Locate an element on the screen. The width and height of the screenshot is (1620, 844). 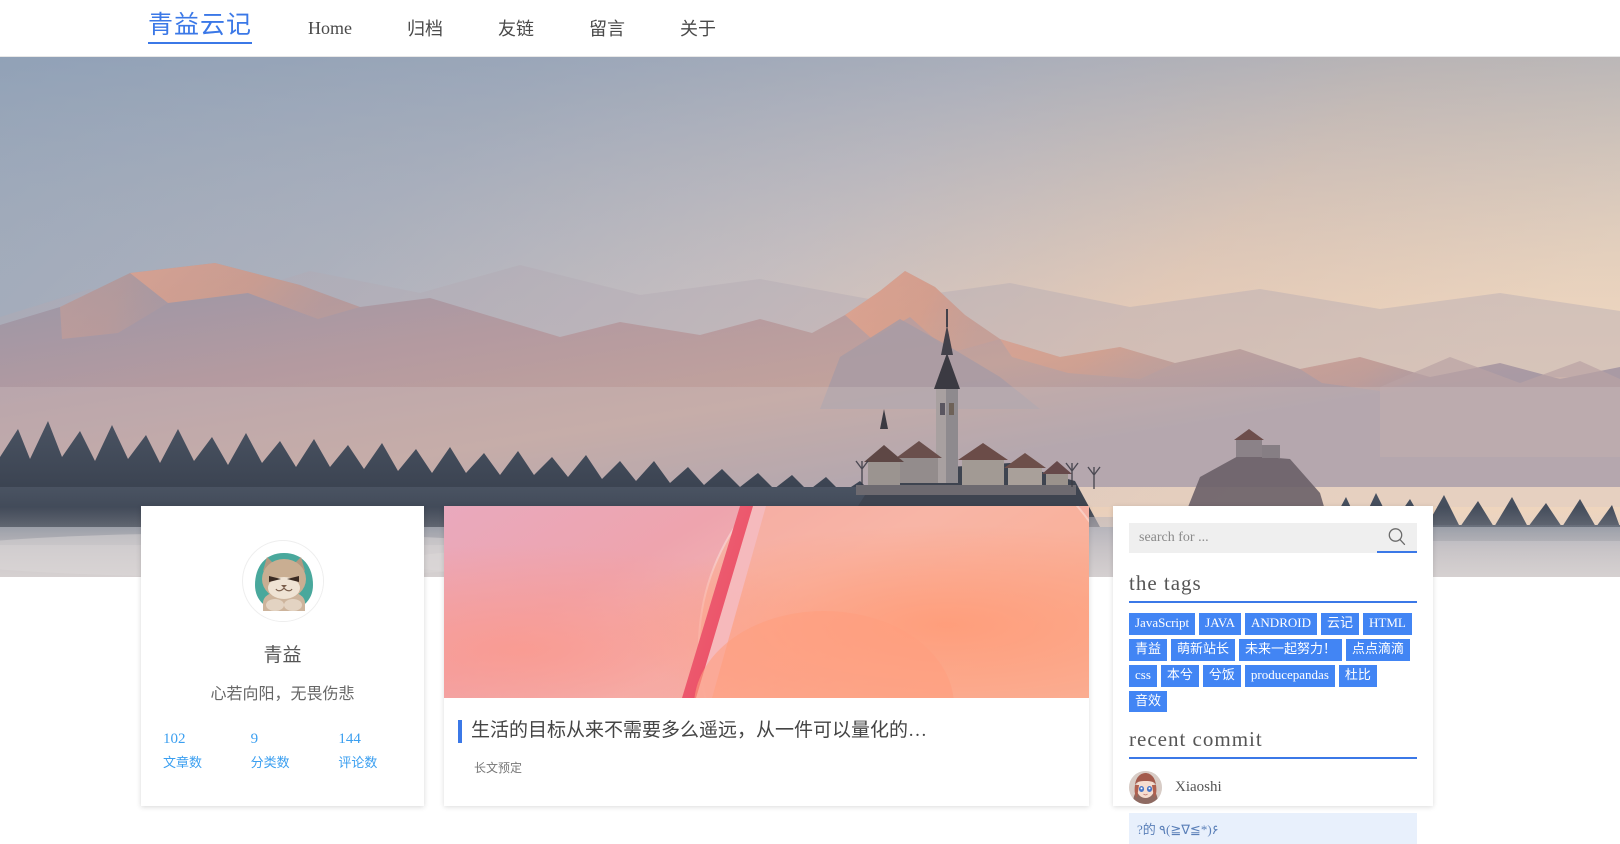
commenter-name: Xiaoshi is located at coordinates (1198, 787).